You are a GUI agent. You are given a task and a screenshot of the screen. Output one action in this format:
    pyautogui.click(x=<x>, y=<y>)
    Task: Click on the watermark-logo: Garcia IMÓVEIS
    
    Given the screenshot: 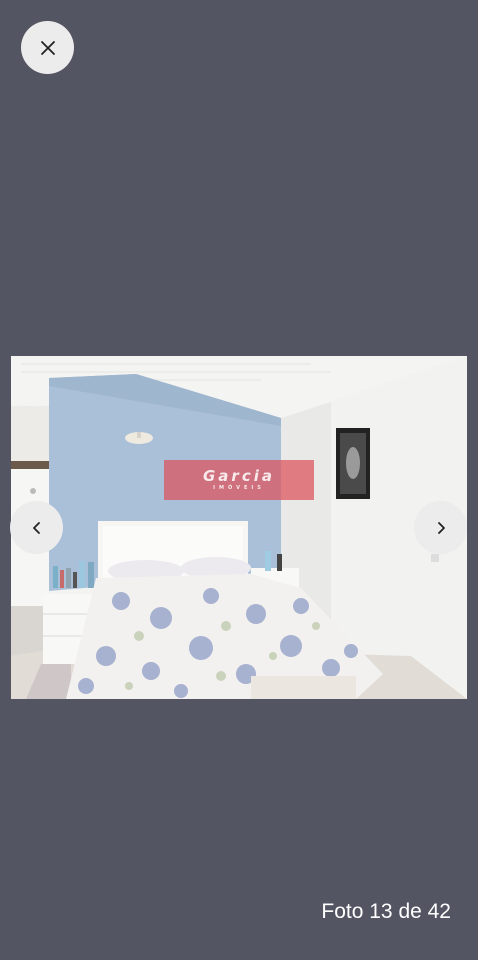 What is the action you would take?
    pyautogui.click(x=239, y=480)
    